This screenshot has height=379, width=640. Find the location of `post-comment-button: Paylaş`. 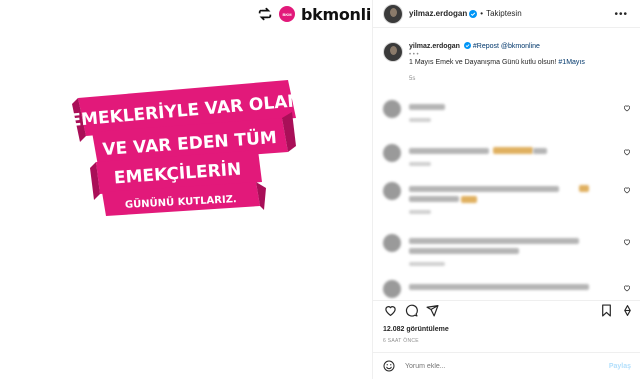

post-comment-button: Paylaş is located at coordinates (620, 366).